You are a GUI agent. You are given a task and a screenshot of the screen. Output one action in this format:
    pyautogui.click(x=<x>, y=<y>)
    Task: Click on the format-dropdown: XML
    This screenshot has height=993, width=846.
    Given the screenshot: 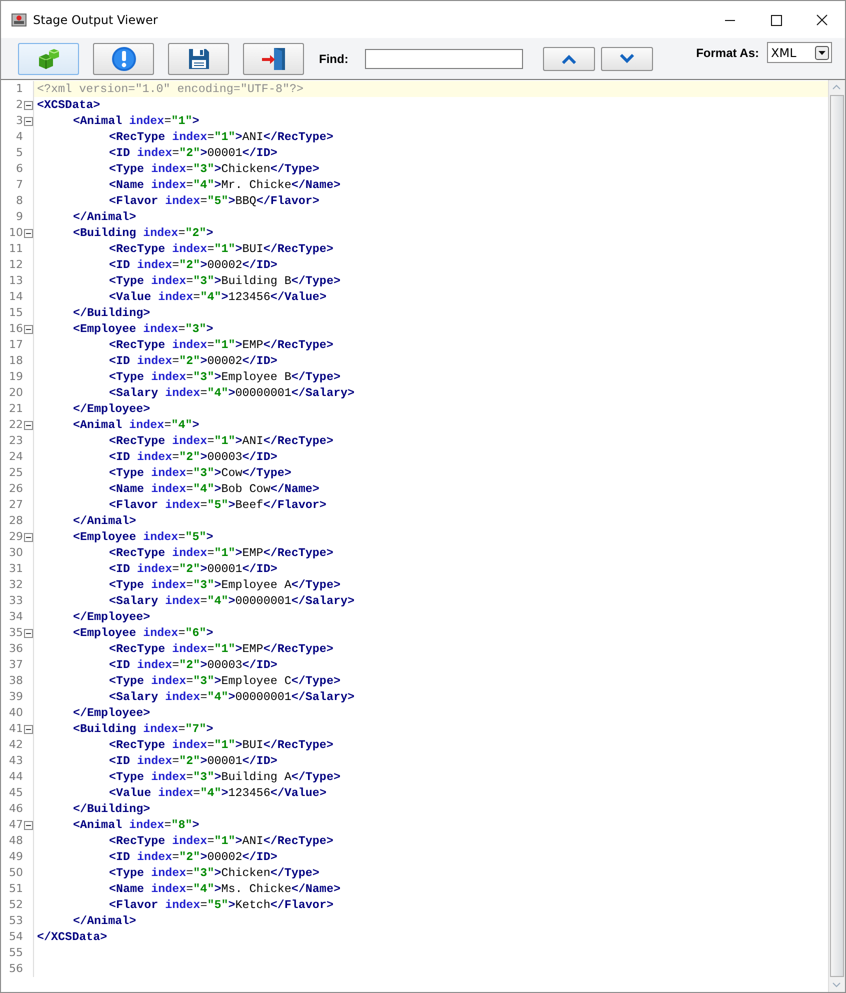 What is the action you would take?
    pyautogui.click(x=799, y=52)
    